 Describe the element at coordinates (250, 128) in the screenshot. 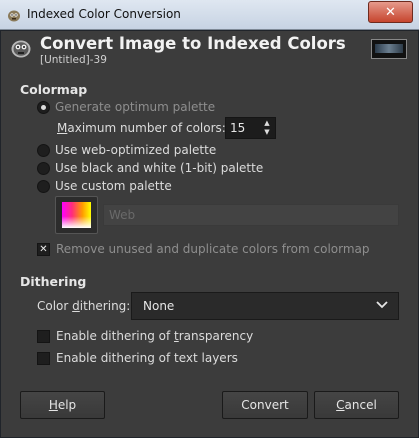

I see `max-colors-spinbutton: 15 ▲ ▼` at that location.